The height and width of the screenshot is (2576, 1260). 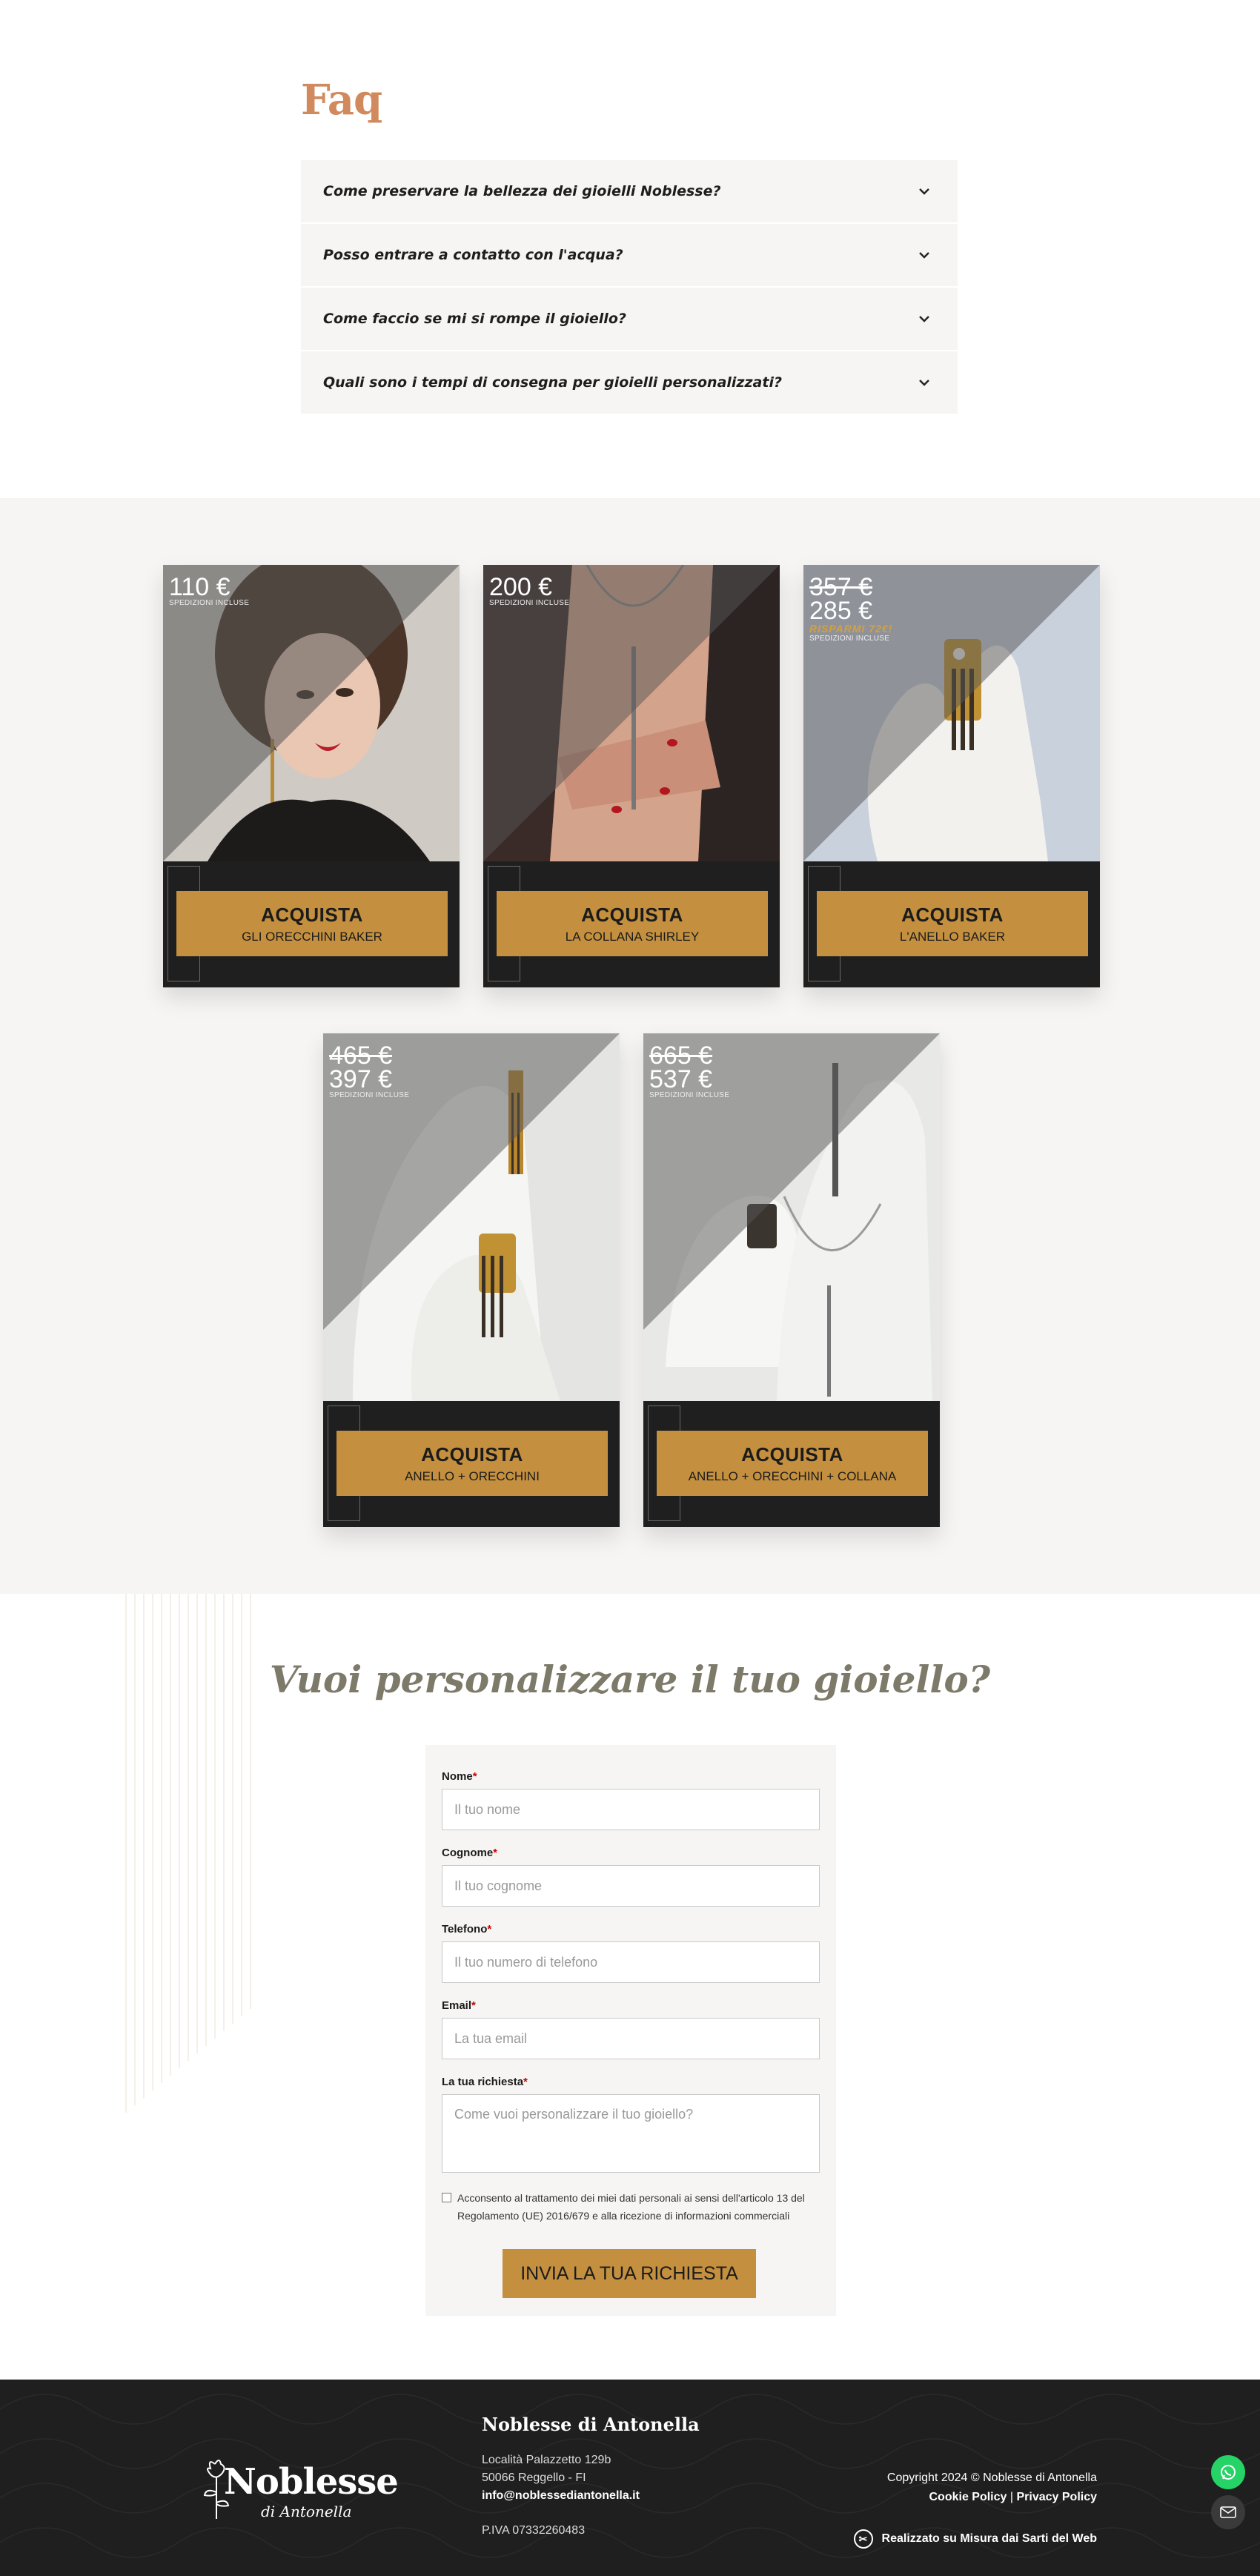 What do you see at coordinates (632, 936) in the screenshot?
I see `buy-product-name: LA COLLANA SHIRLEY` at bounding box center [632, 936].